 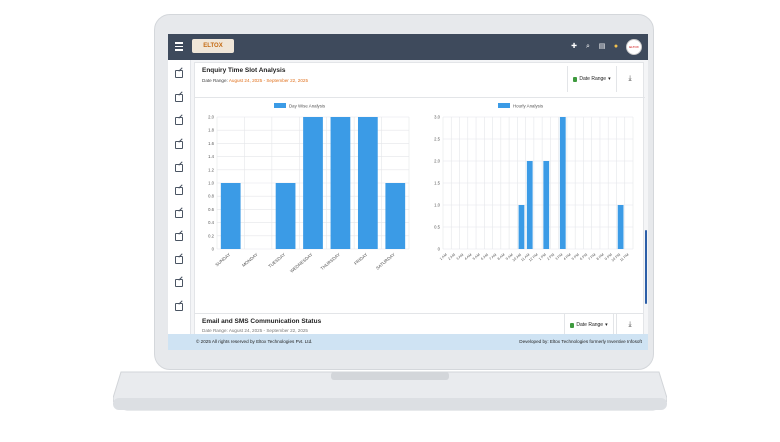 What do you see at coordinates (588, 47) in the screenshot?
I see `search-icon: ⌕` at bounding box center [588, 47].